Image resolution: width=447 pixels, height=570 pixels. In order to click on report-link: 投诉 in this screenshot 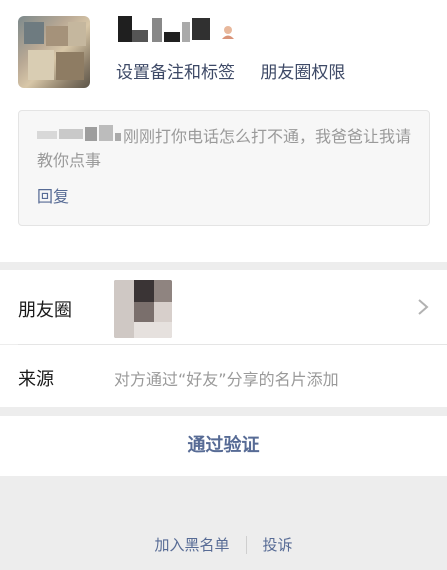, I will do `click(278, 545)`.